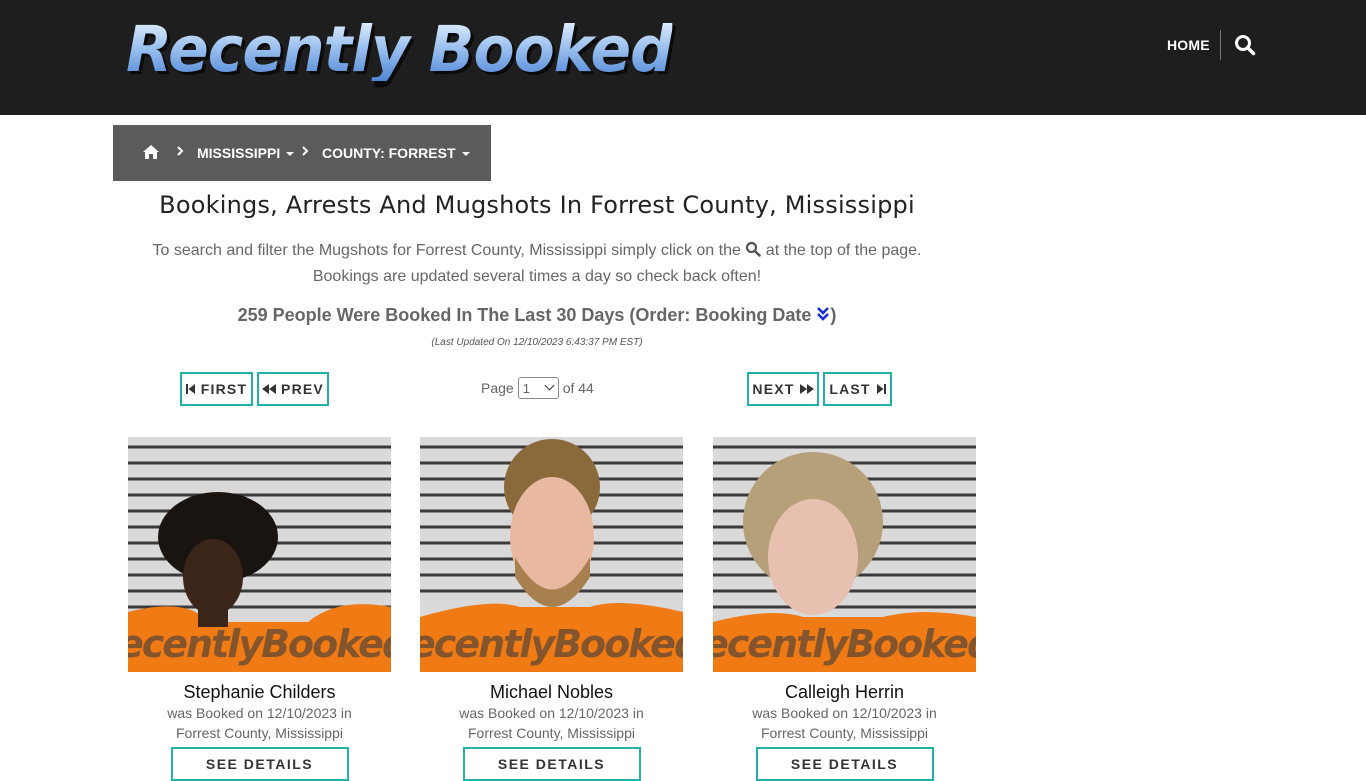  What do you see at coordinates (823, 314) in the screenshot?
I see `sort-order-icon` at bounding box center [823, 314].